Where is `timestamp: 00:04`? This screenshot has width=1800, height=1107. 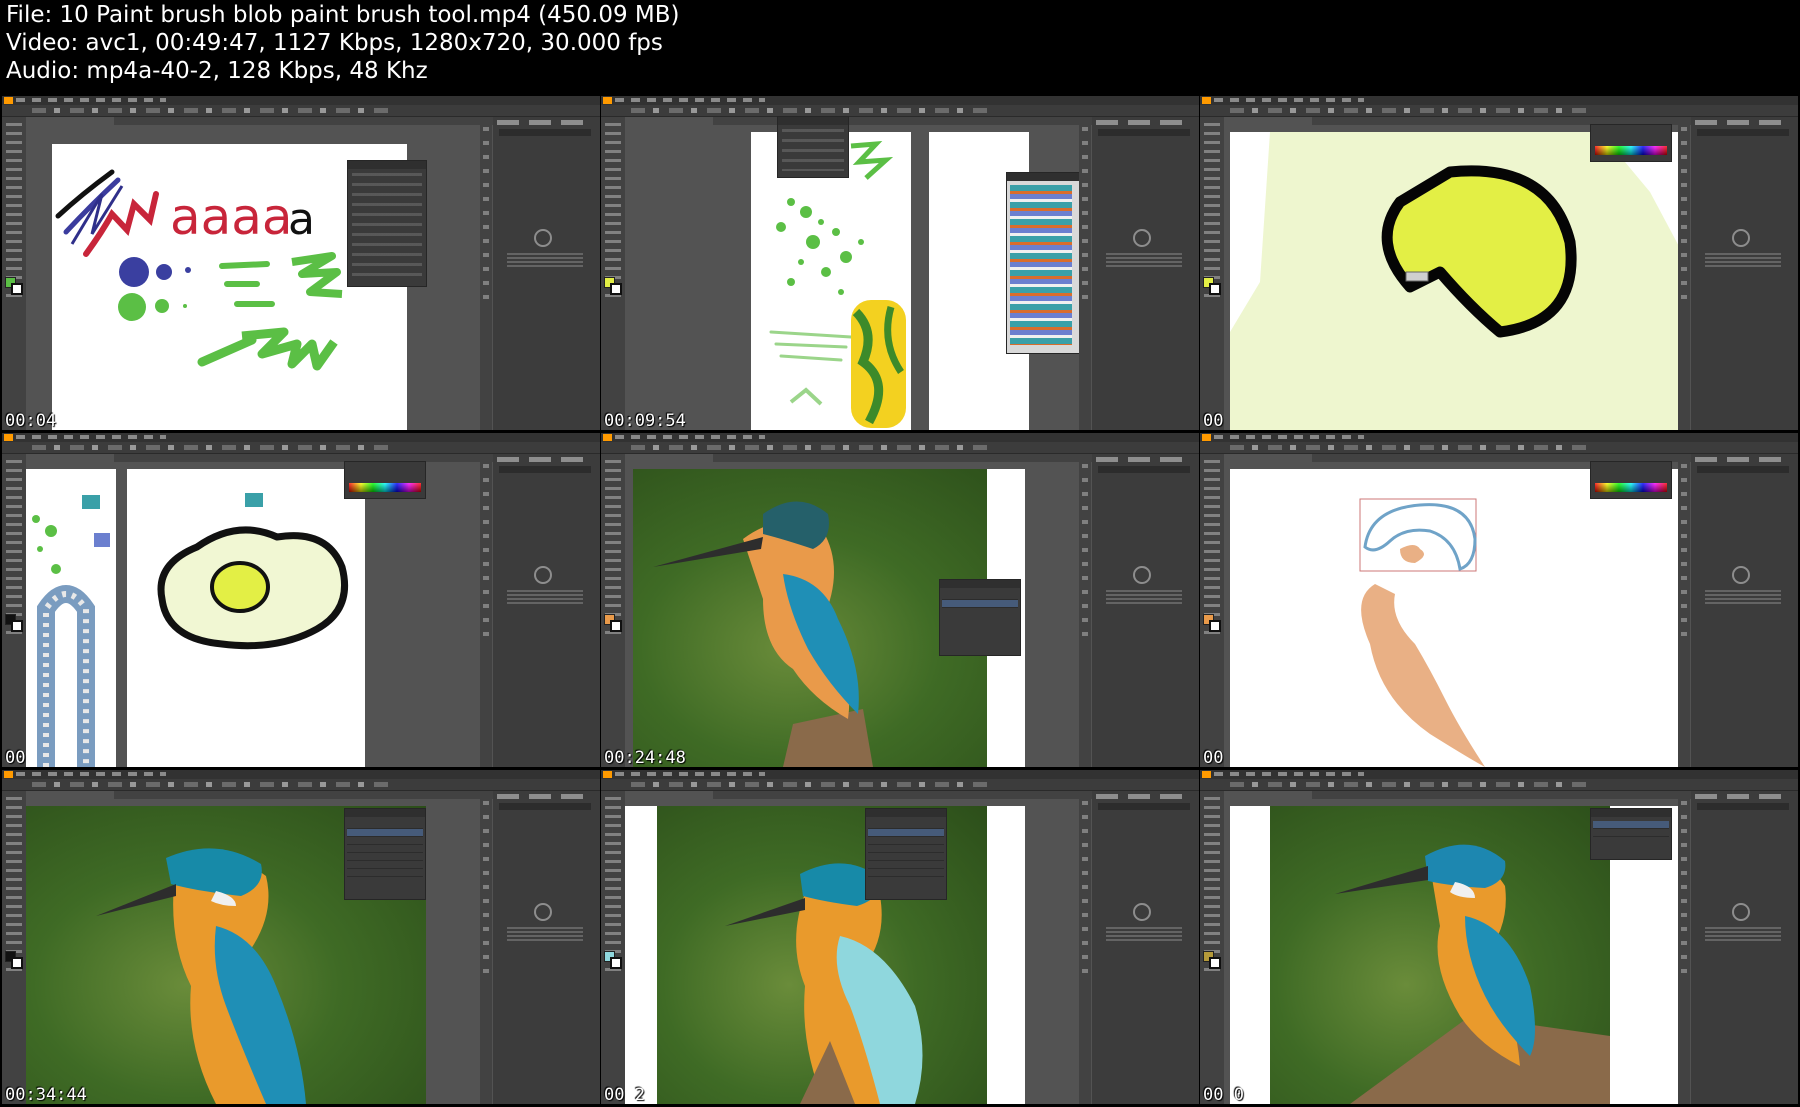 timestamp: 00:04 is located at coordinates (31, 420).